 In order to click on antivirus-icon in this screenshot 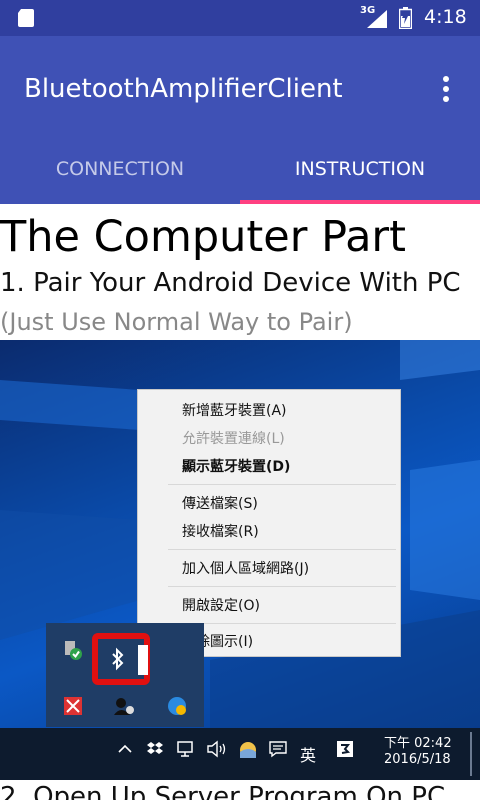, I will do `click(73, 706)`.